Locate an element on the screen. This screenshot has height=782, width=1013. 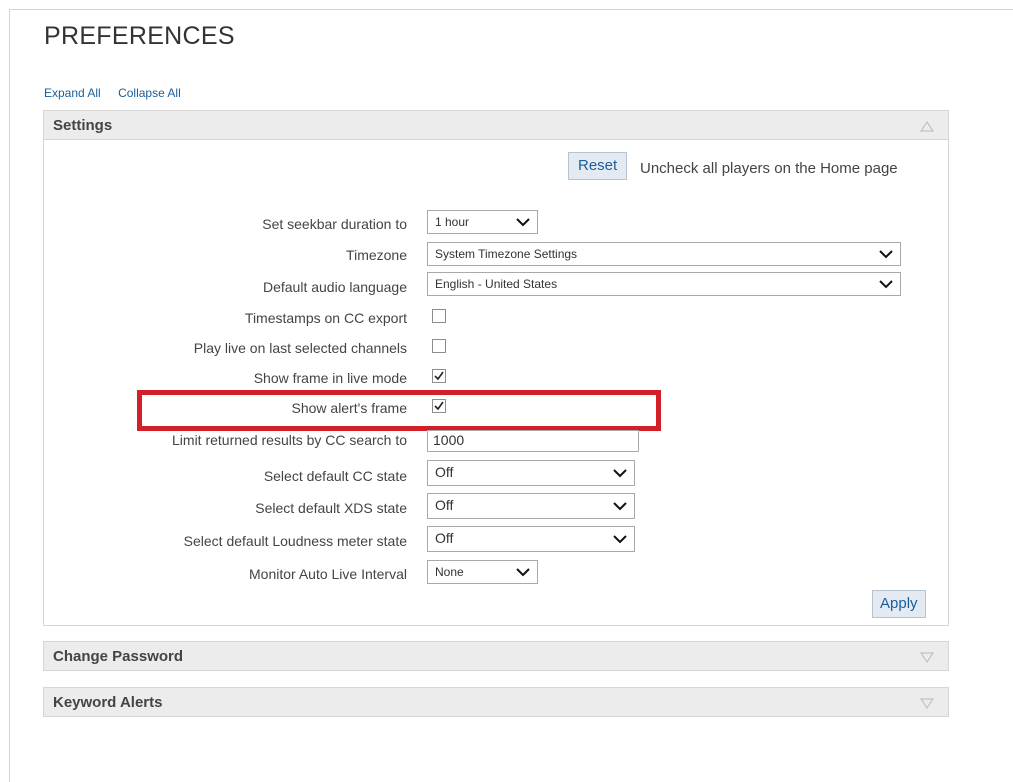
audio-language-select: English - United States is located at coordinates (664, 284).